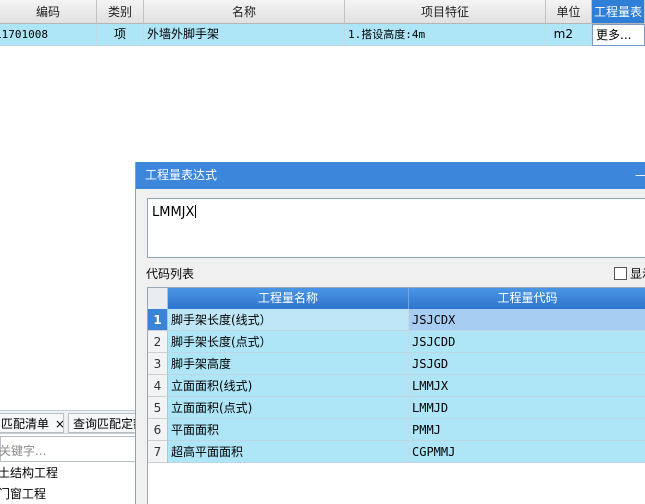 Image resolution: width=645 pixels, height=504 pixels. I want to click on table-row: 3 脚手架高度 JSJGD, so click(396, 364).